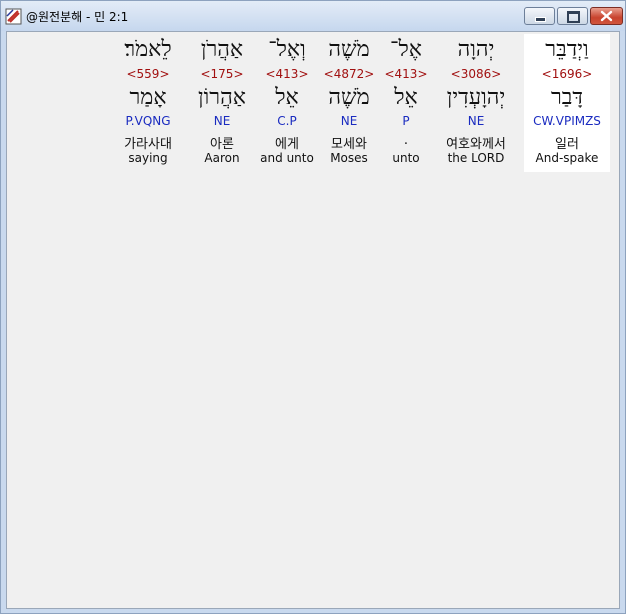  Describe the element at coordinates (406, 121) in the screenshot. I see `morphology-code: P` at that location.